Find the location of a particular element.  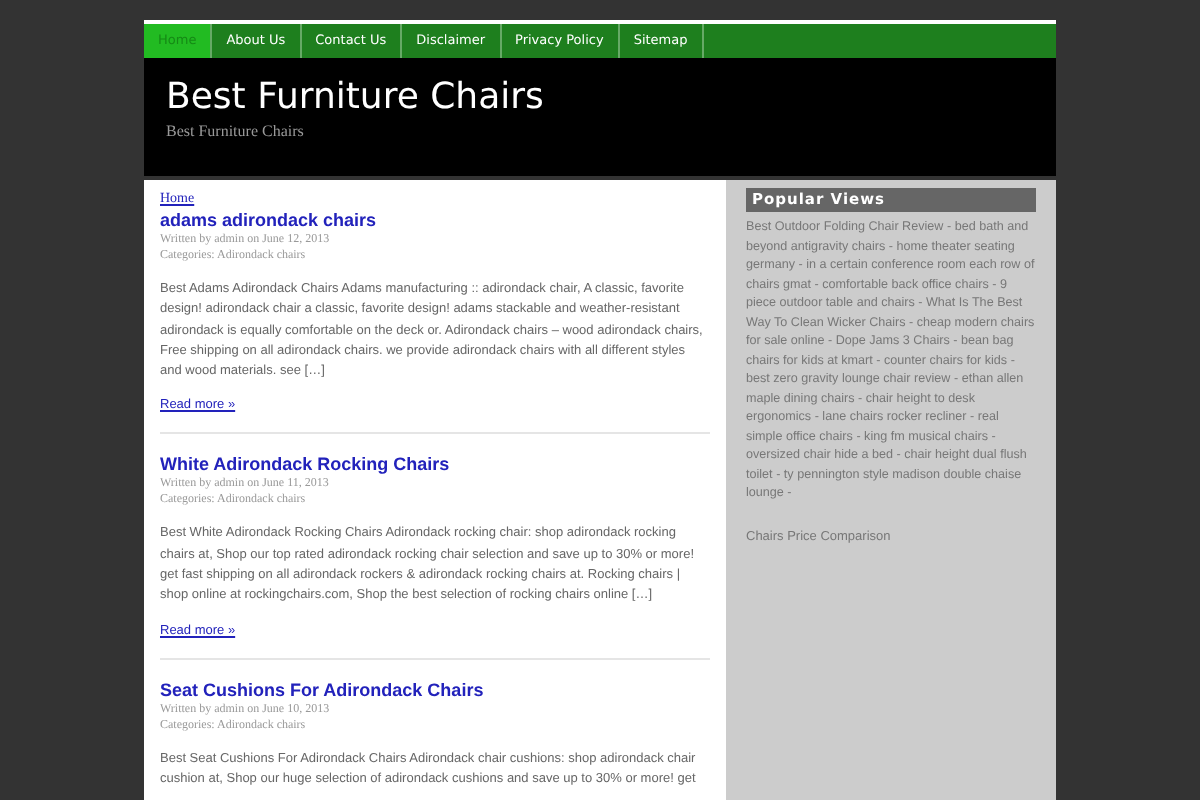

post-title-link: White Adirondack Rocking Chairs is located at coordinates (305, 464).